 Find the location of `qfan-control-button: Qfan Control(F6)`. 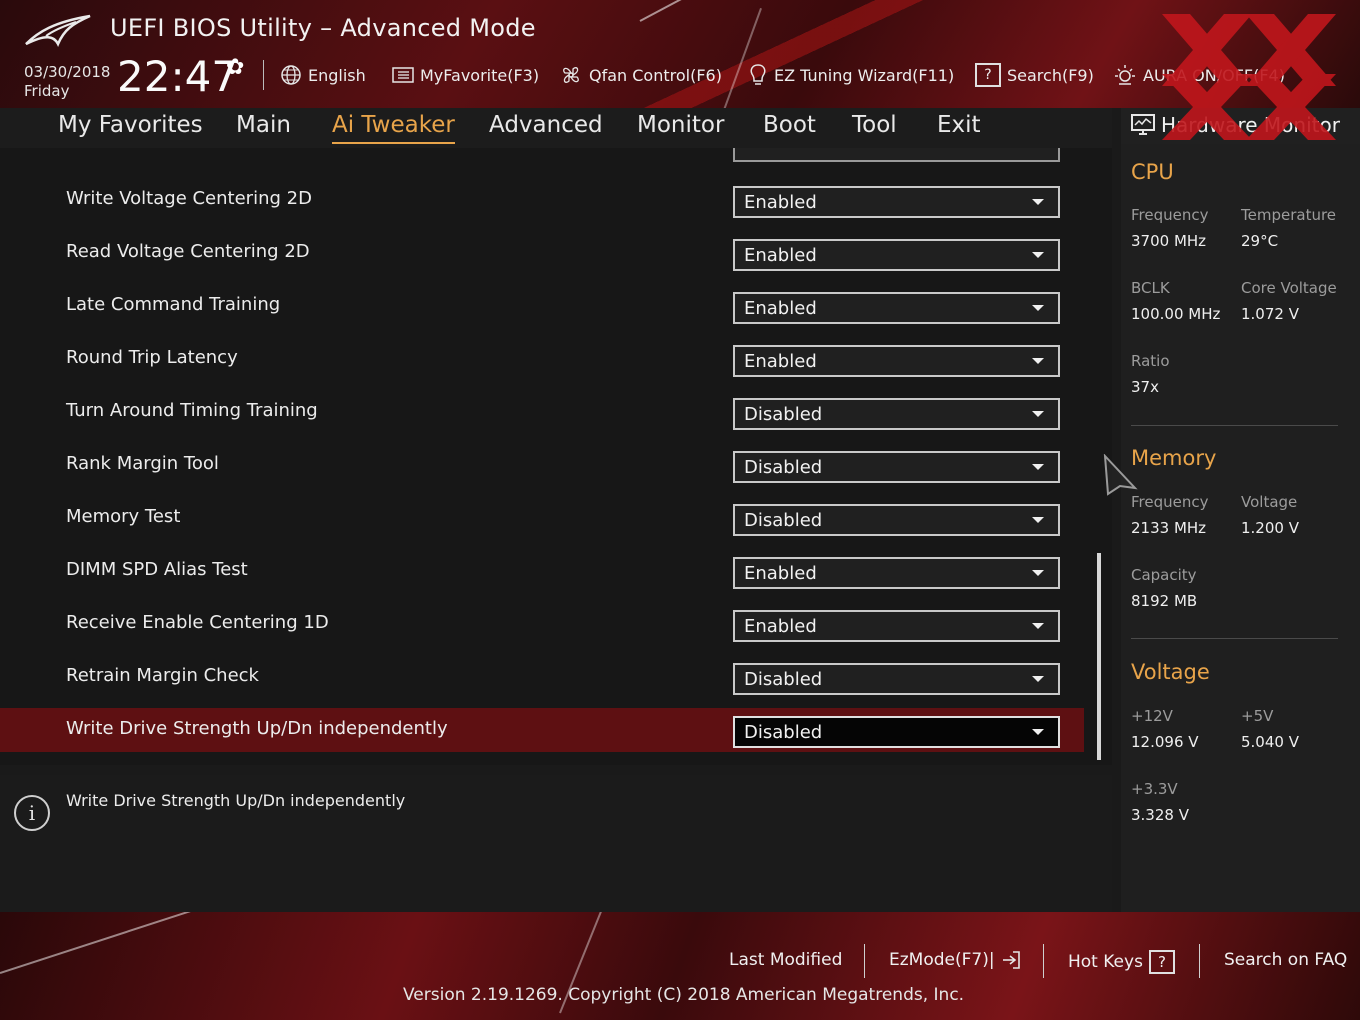

qfan-control-button: Qfan Control(F6) is located at coordinates (640, 75).